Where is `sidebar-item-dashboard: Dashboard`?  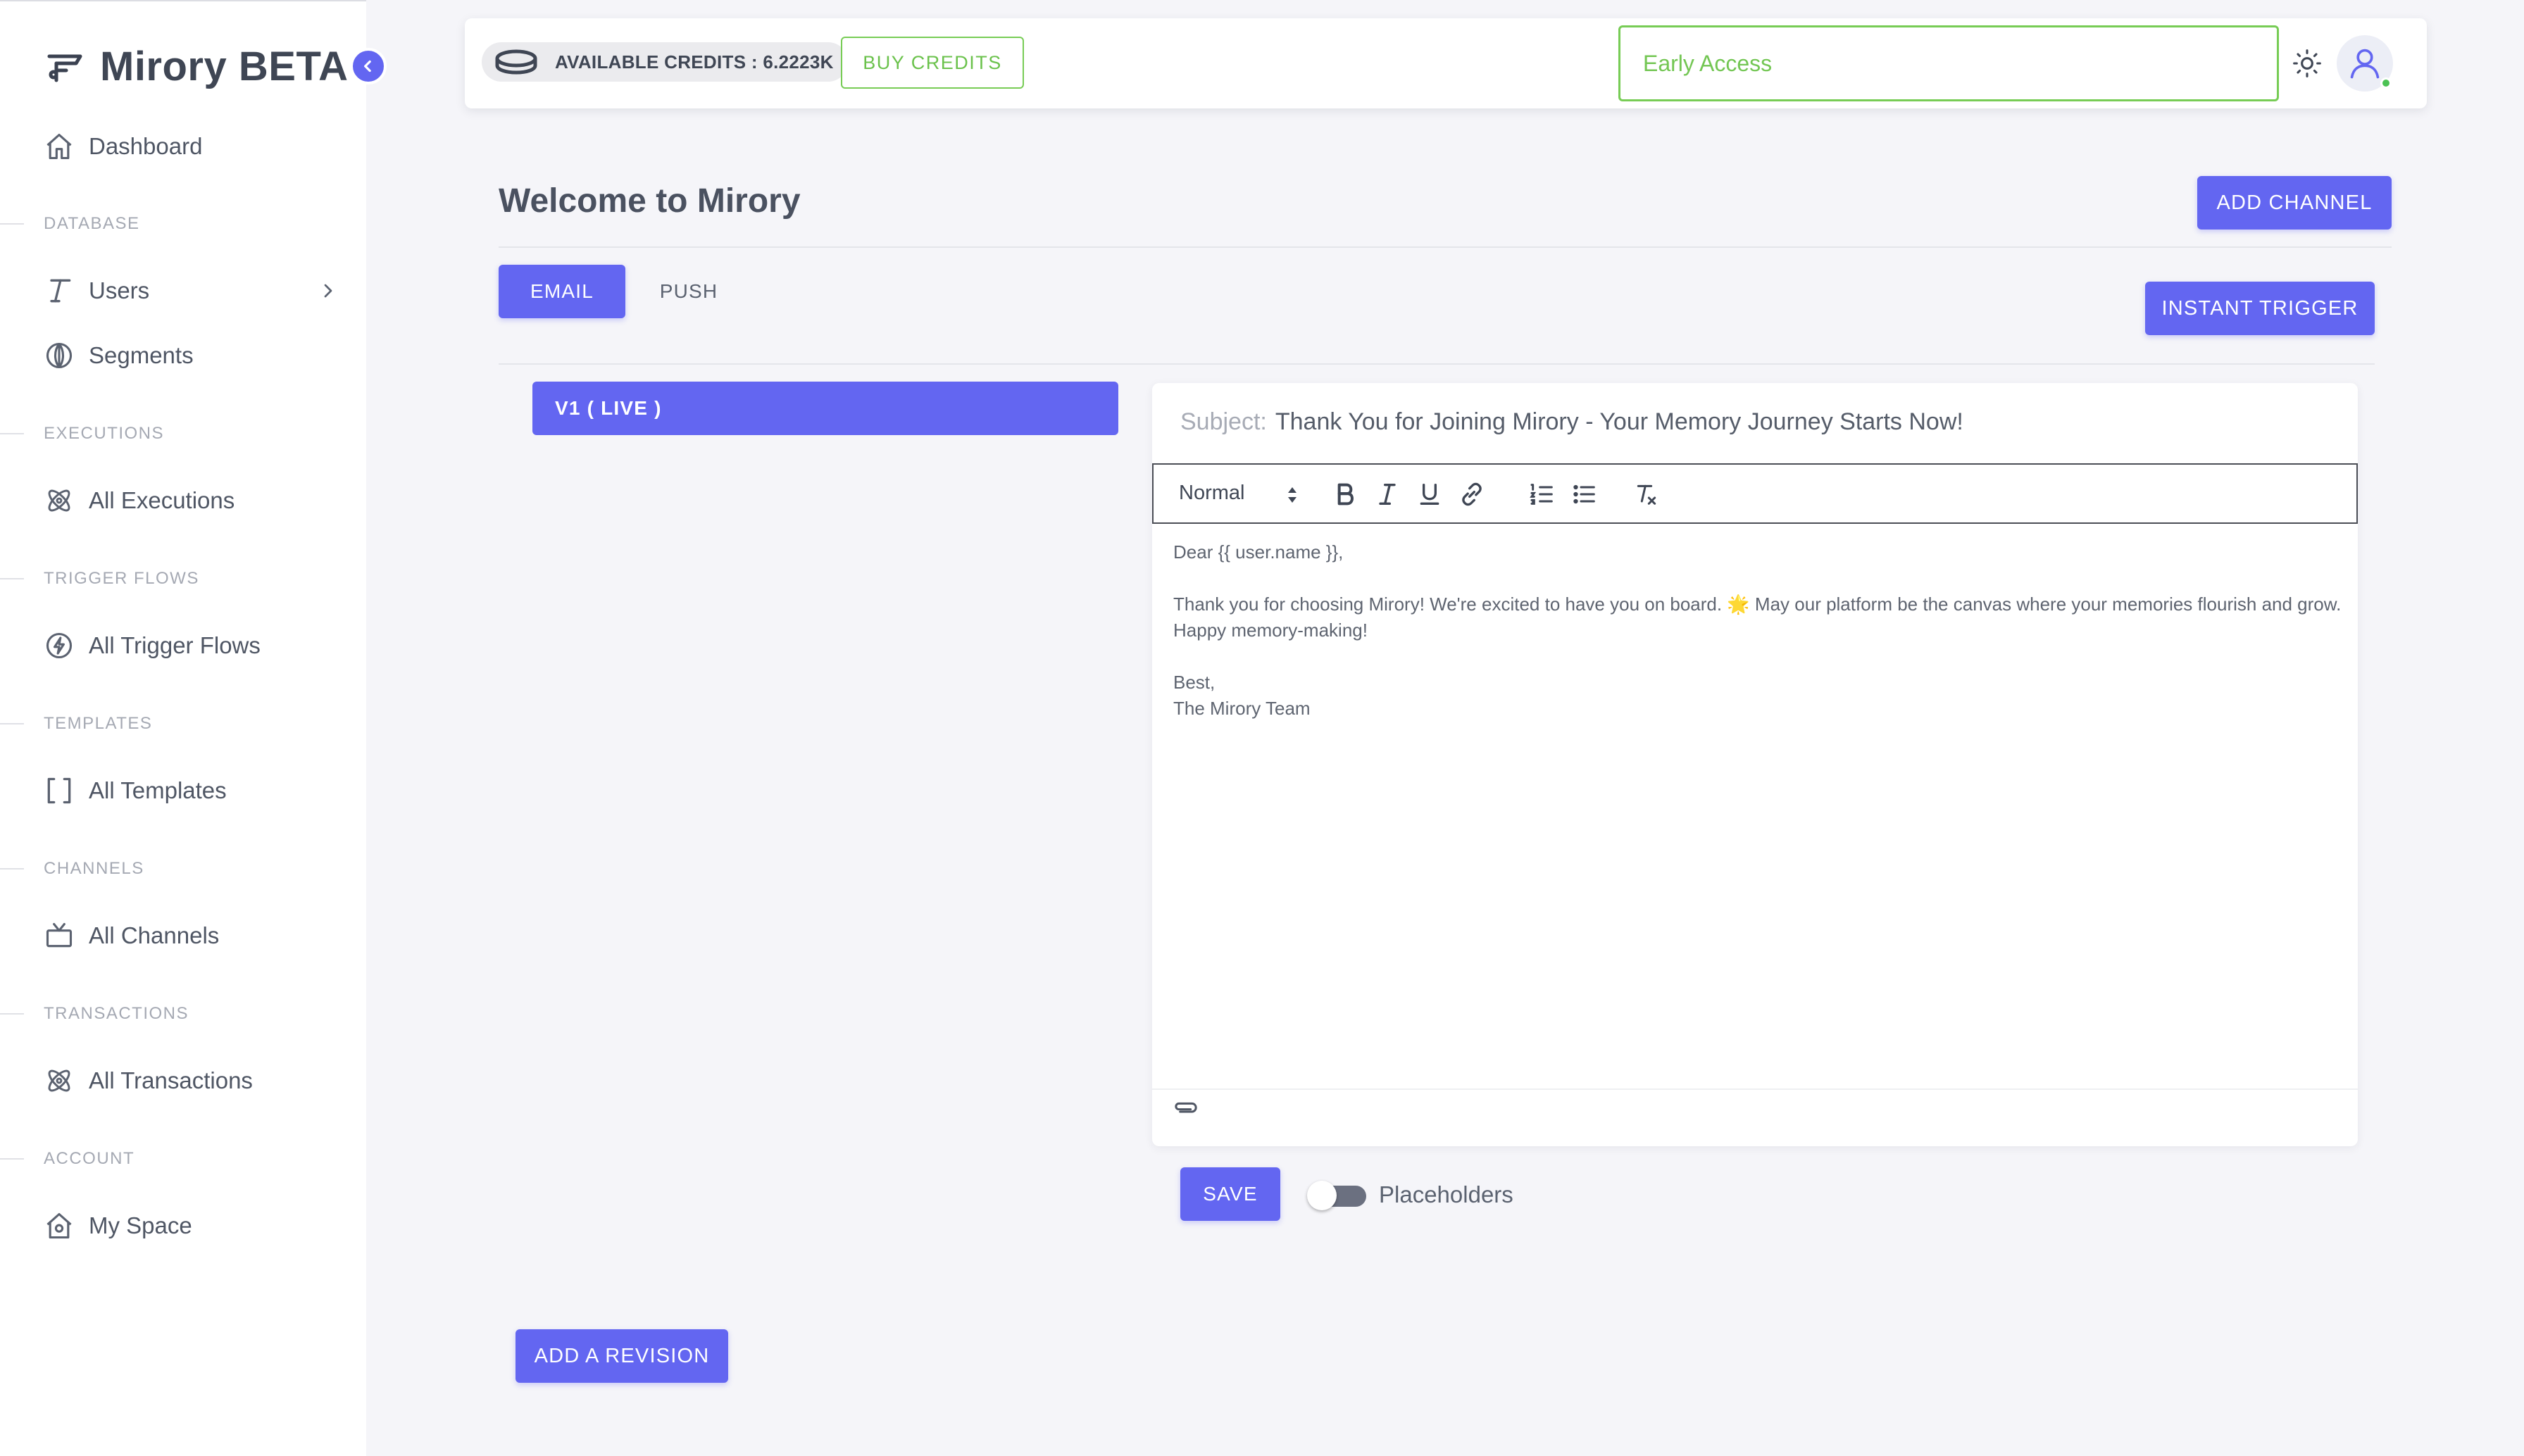 sidebar-item-dashboard: Dashboard is located at coordinates (191, 146).